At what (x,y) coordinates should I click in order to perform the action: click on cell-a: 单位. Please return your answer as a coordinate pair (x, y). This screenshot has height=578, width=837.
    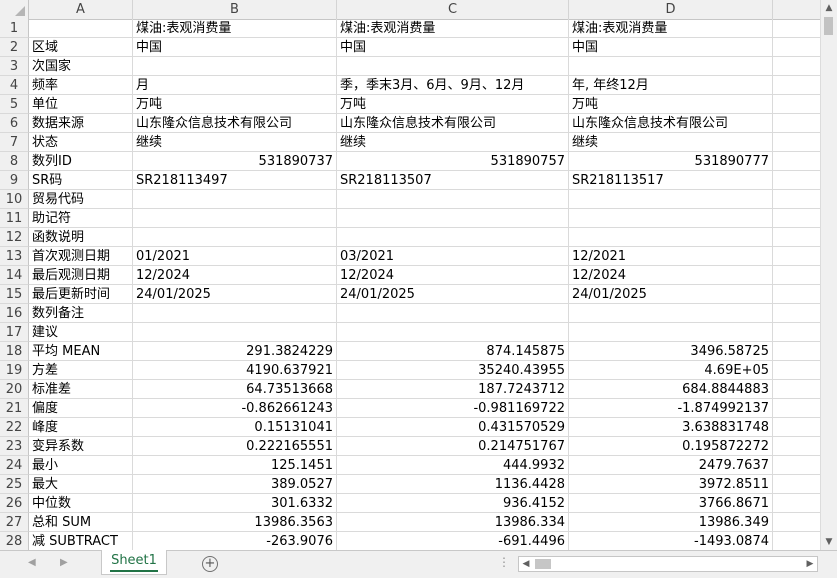
    Looking at the image, I should click on (81, 104).